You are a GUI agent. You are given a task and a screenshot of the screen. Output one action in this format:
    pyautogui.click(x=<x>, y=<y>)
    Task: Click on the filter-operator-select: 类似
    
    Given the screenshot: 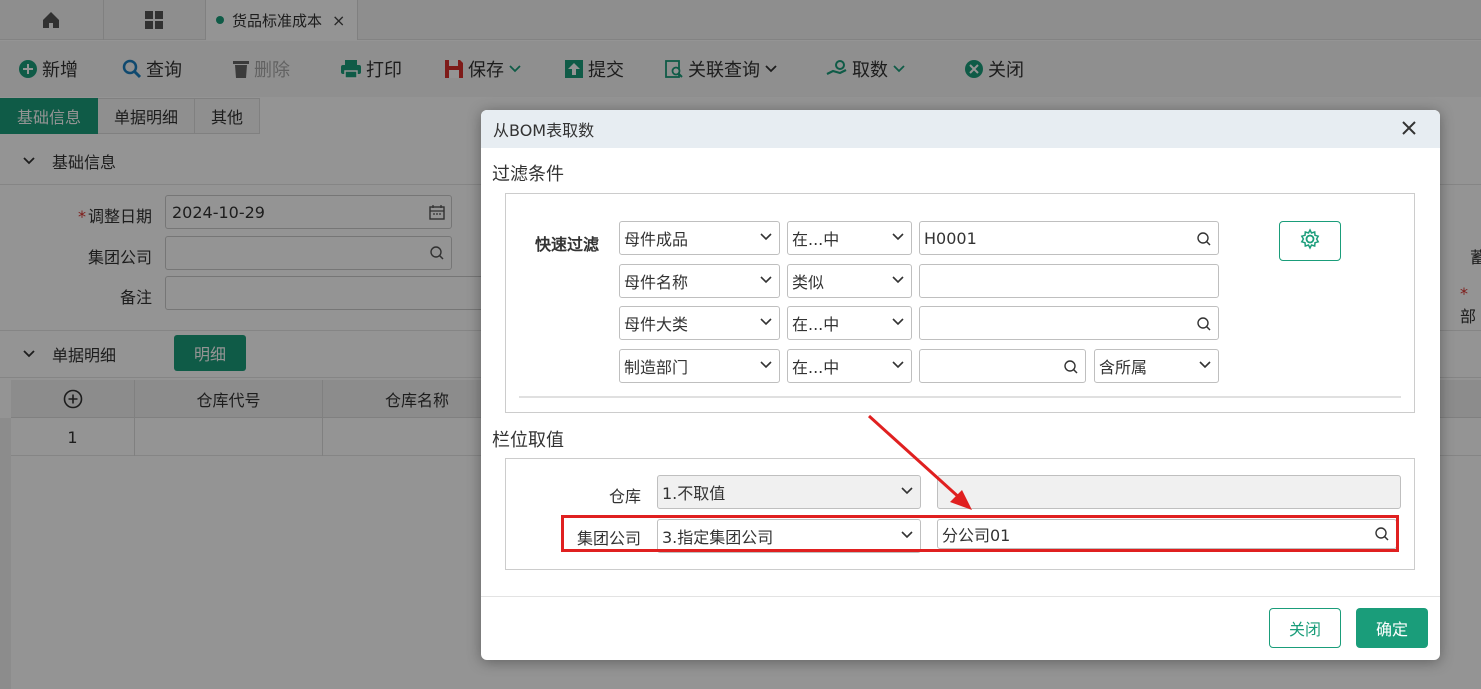 What is the action you would take?
    pyautogui.click(x=849, y=281)
    